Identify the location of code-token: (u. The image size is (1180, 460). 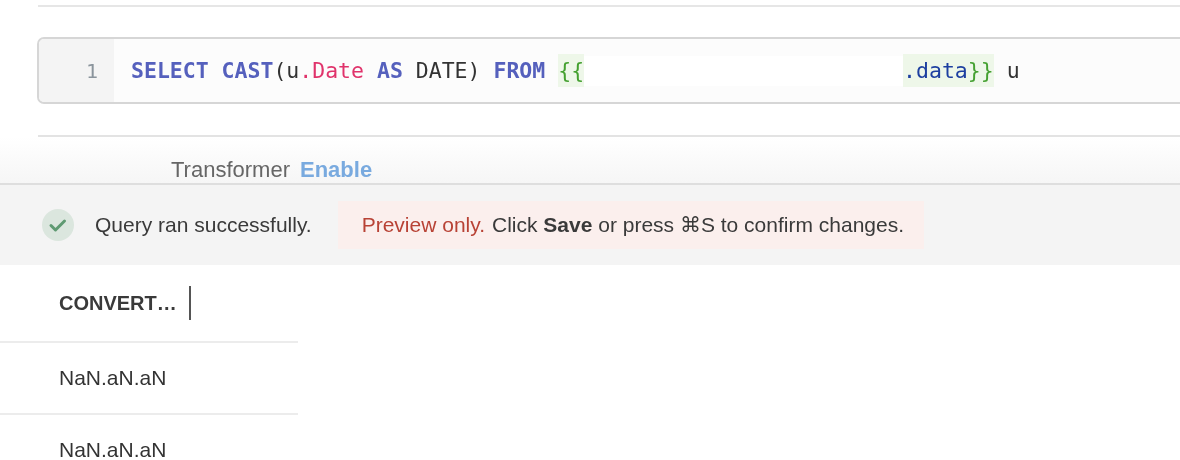
(286, 70).